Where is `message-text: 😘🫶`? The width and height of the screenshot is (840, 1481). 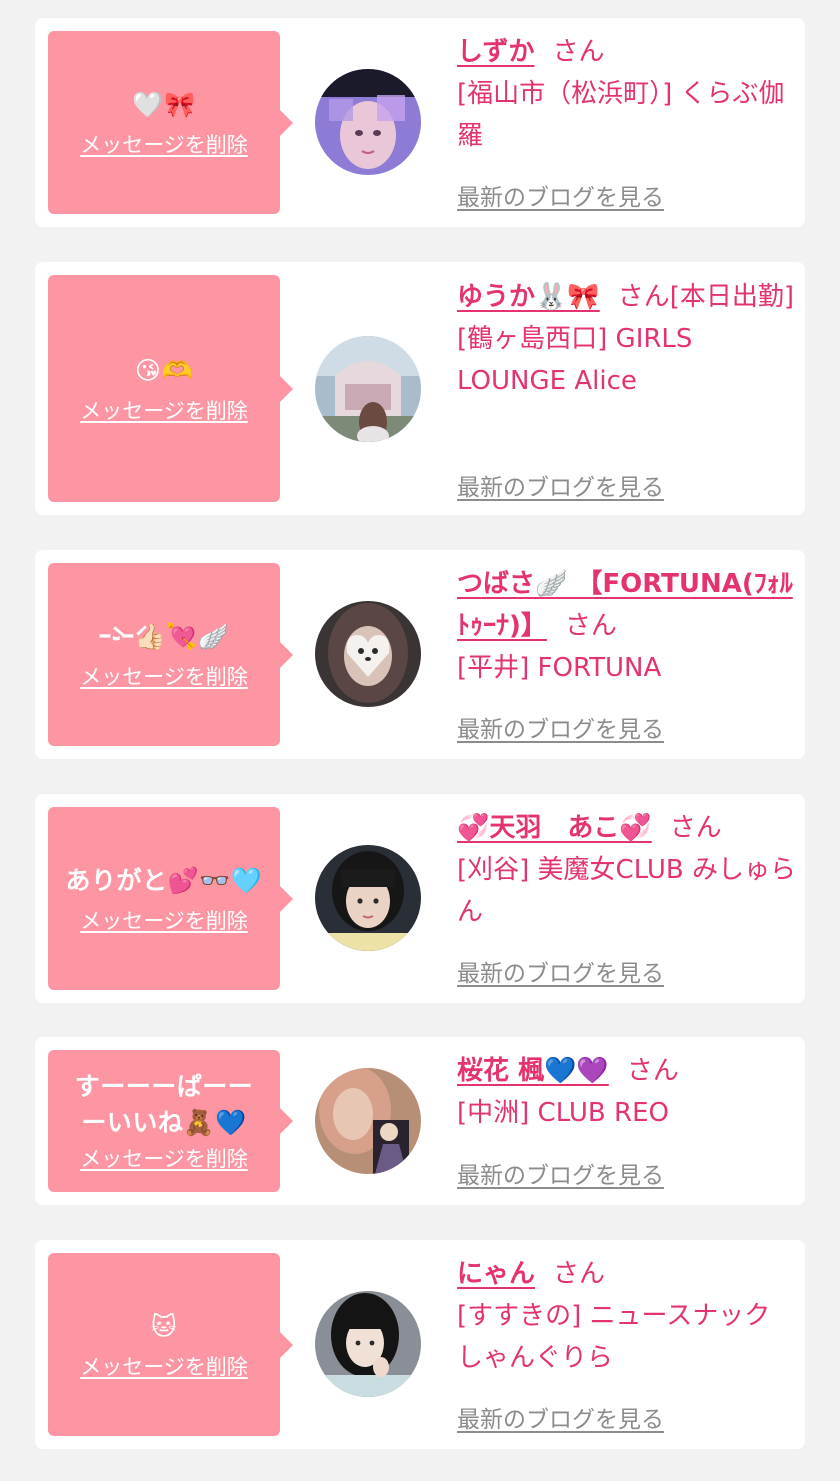
message-text: 😘🫶 is located at coordinates (164, 370).